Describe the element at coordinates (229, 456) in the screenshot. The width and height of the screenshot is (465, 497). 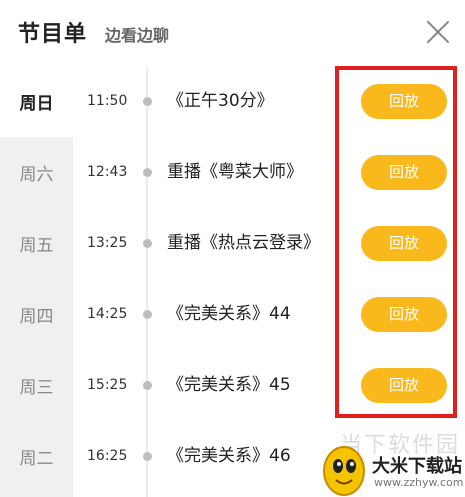
I see `program-title: 《完美关系》46` at that location.